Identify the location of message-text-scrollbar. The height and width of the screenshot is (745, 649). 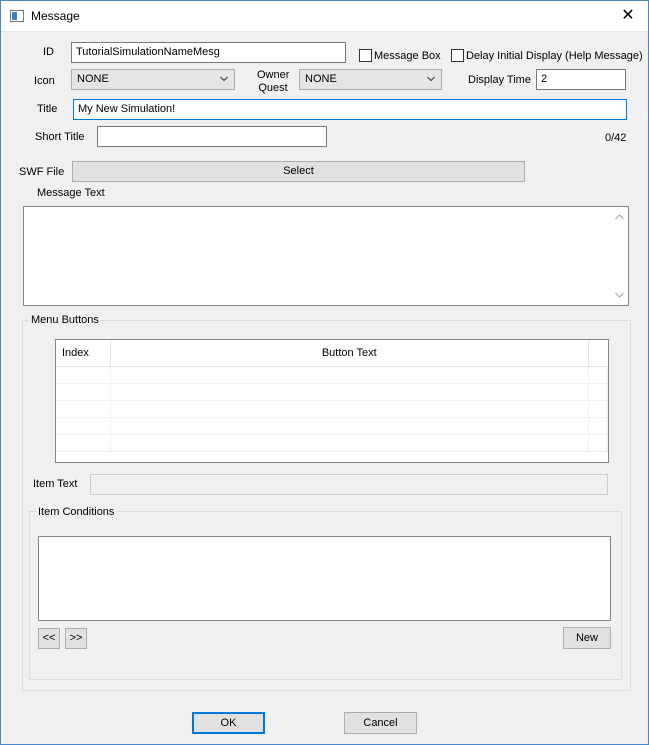
(619, 256).